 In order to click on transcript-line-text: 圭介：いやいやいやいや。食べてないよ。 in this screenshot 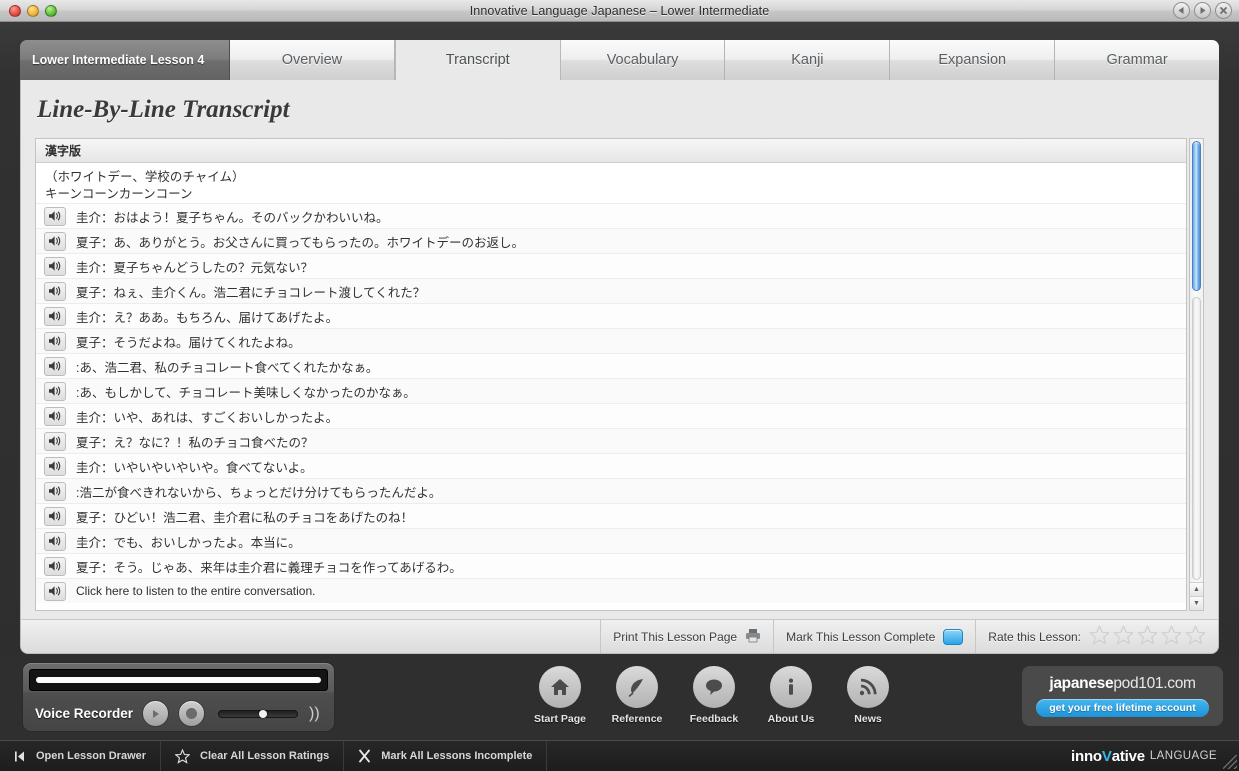, I will do `click(194, 467)`.